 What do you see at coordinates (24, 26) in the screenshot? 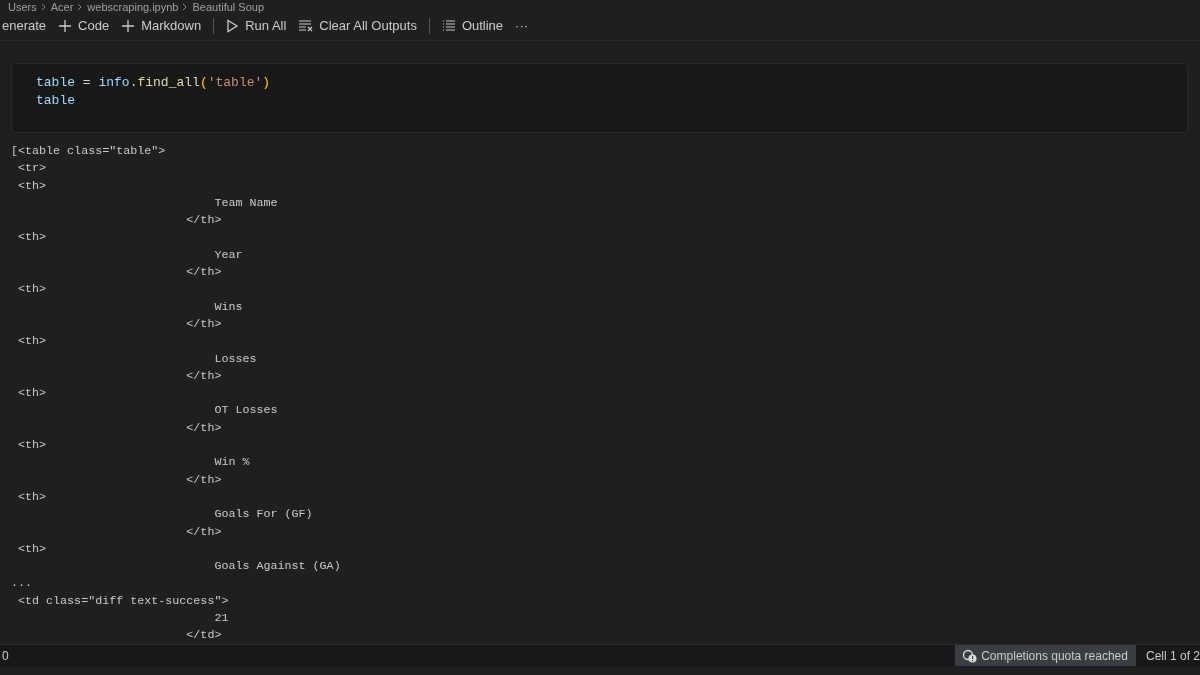
I see `toolbar-button: enerate` at bounding box center [24, 26].